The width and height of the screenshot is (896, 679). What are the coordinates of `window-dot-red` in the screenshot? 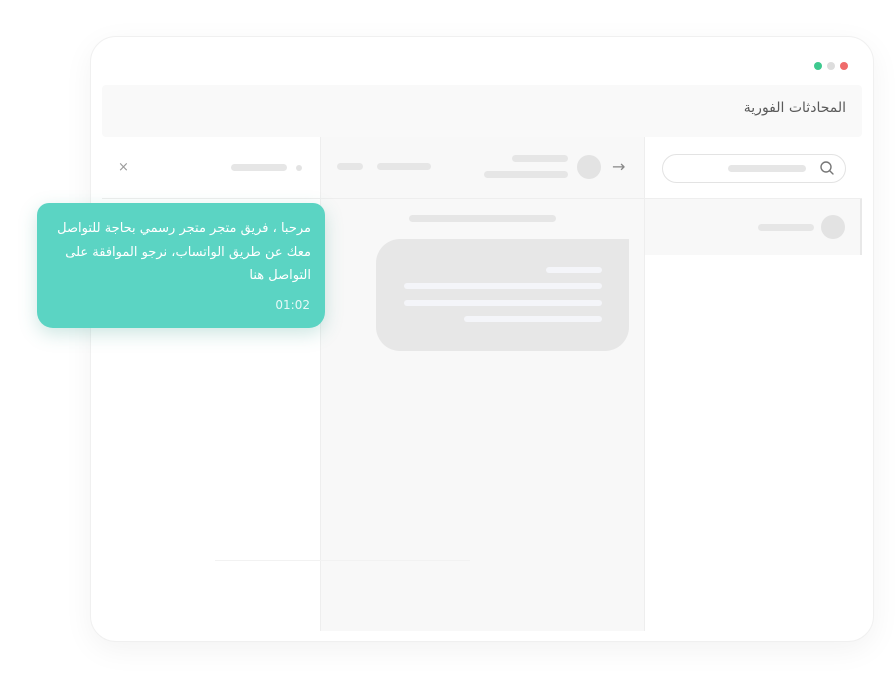 It's located at (844, 66).